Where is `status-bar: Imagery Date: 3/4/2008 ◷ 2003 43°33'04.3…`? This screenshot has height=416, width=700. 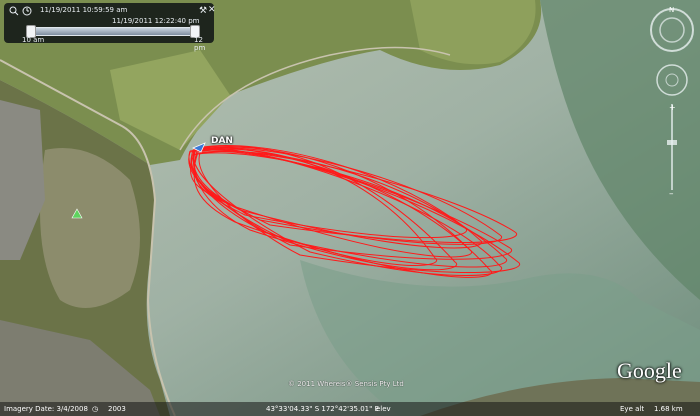
status-bar: Imagery Date: 3/4/2008 ◷ 2003 43°33'04.3… is located at coordinates (350, 409).